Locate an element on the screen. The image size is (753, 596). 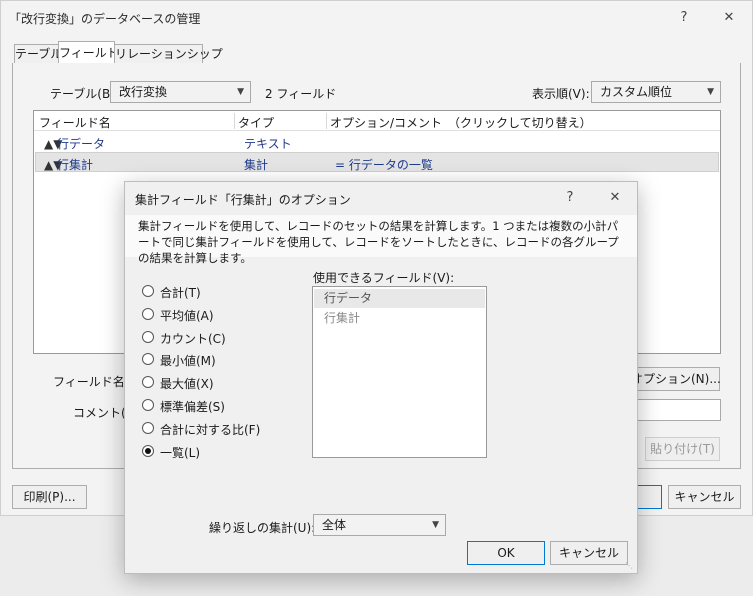
tab-fields: フィールド is located at coordinates (88, 52).